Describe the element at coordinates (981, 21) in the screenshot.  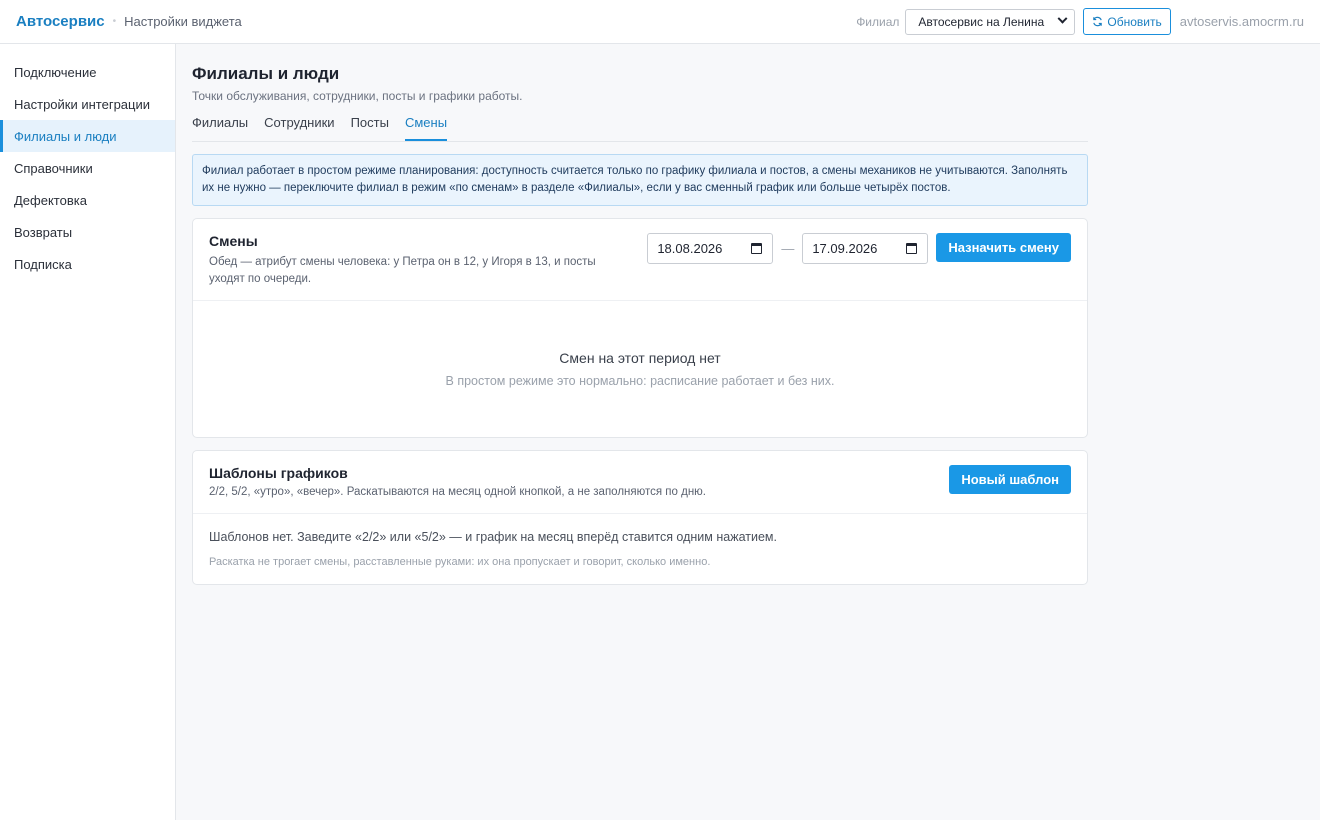
I see `filial-select-value: Автосервис на Ленина` at that location.